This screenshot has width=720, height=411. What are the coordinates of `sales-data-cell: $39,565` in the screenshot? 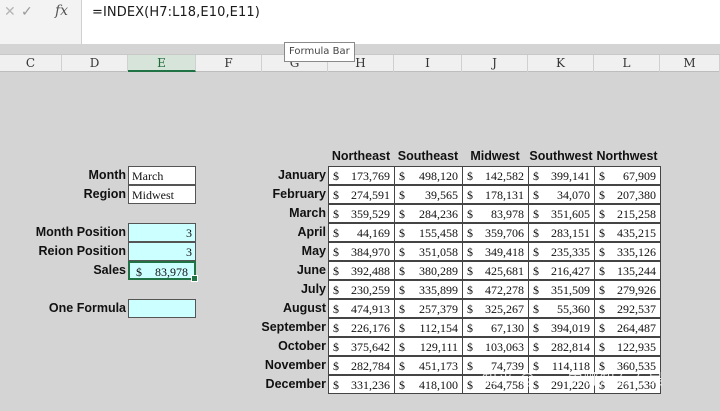 It's located at (428, 194).